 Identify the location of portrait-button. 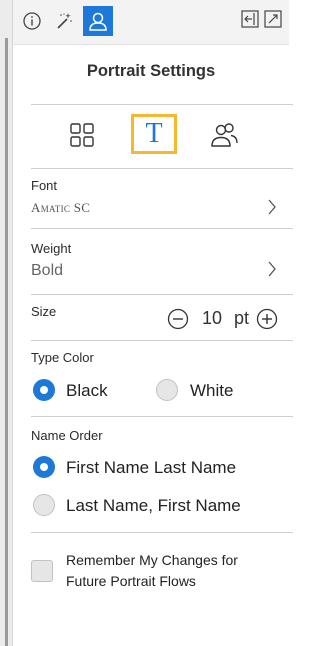
(98, 21).